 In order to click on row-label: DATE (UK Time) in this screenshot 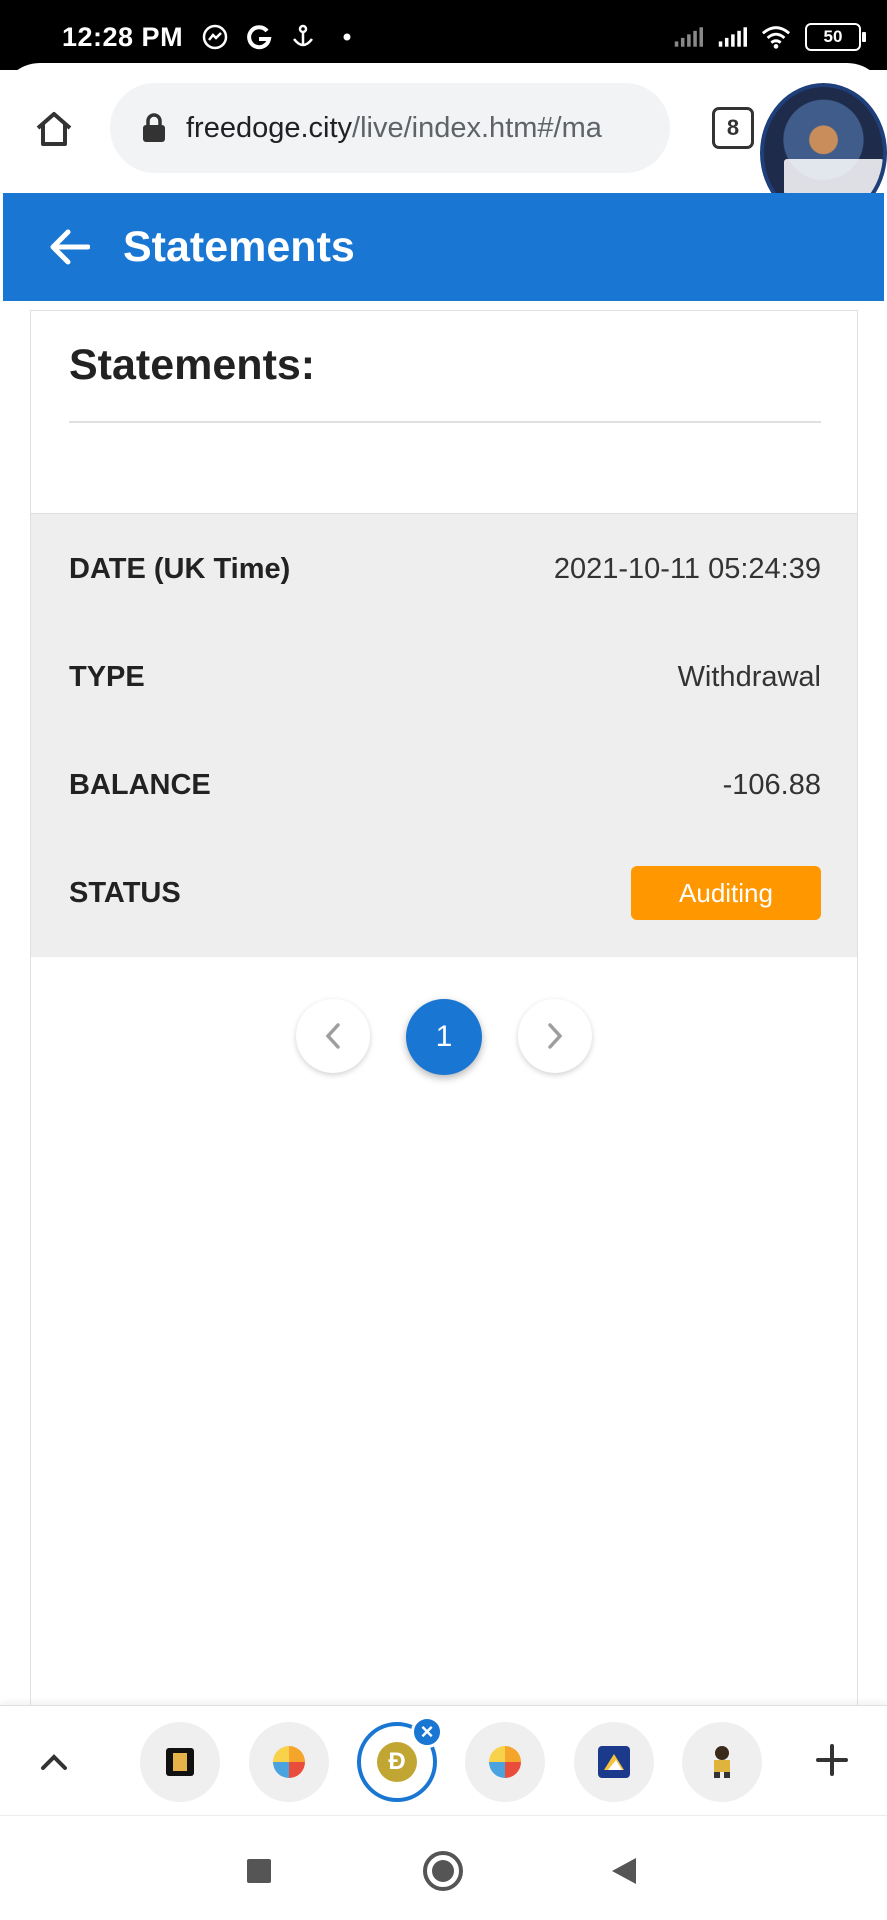, I will do `click(180, 568)`.